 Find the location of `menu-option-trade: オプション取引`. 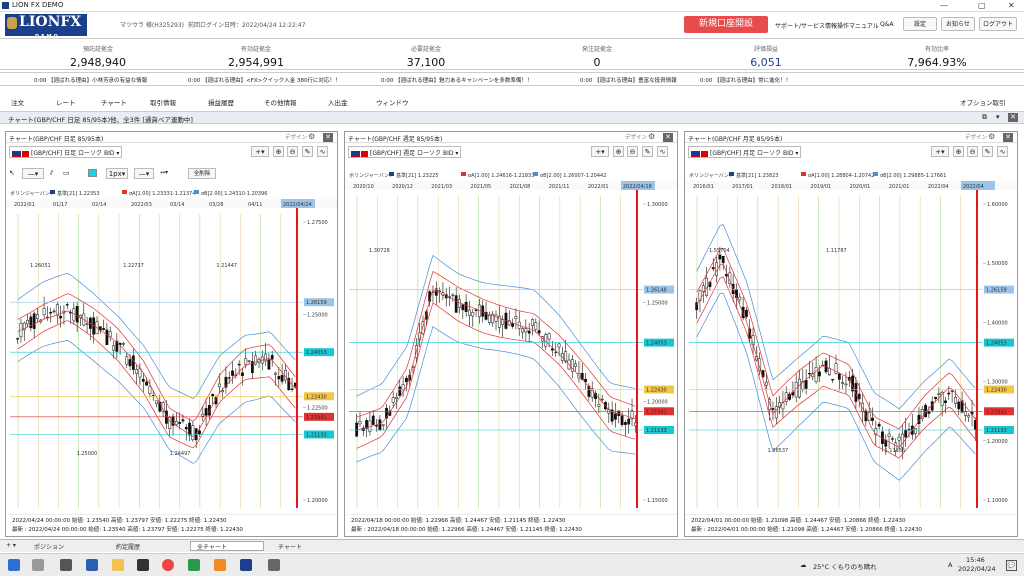

menu-option-trade: オプション取引 is located at coordinates (983, 102).